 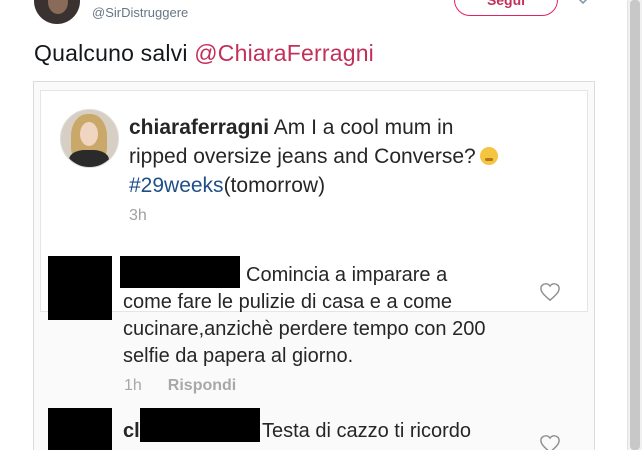 I want to click on redacted-username, so click(x=200, y=425).